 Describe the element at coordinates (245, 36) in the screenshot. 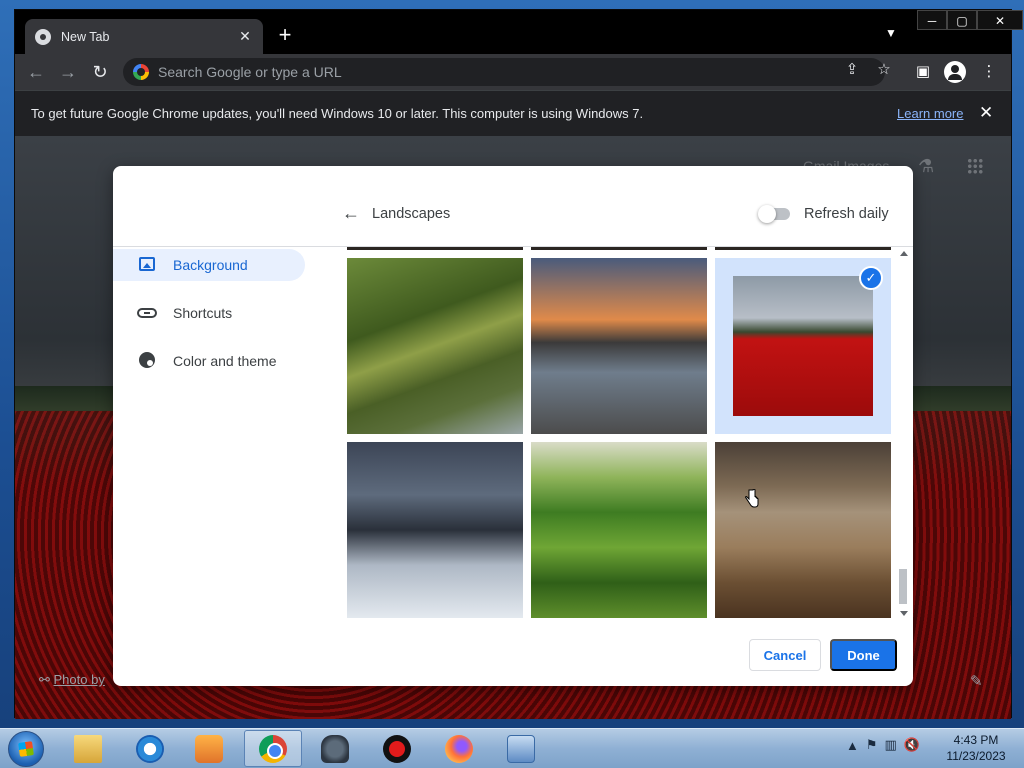

I see `tab-close-icon: ✕` at that location.